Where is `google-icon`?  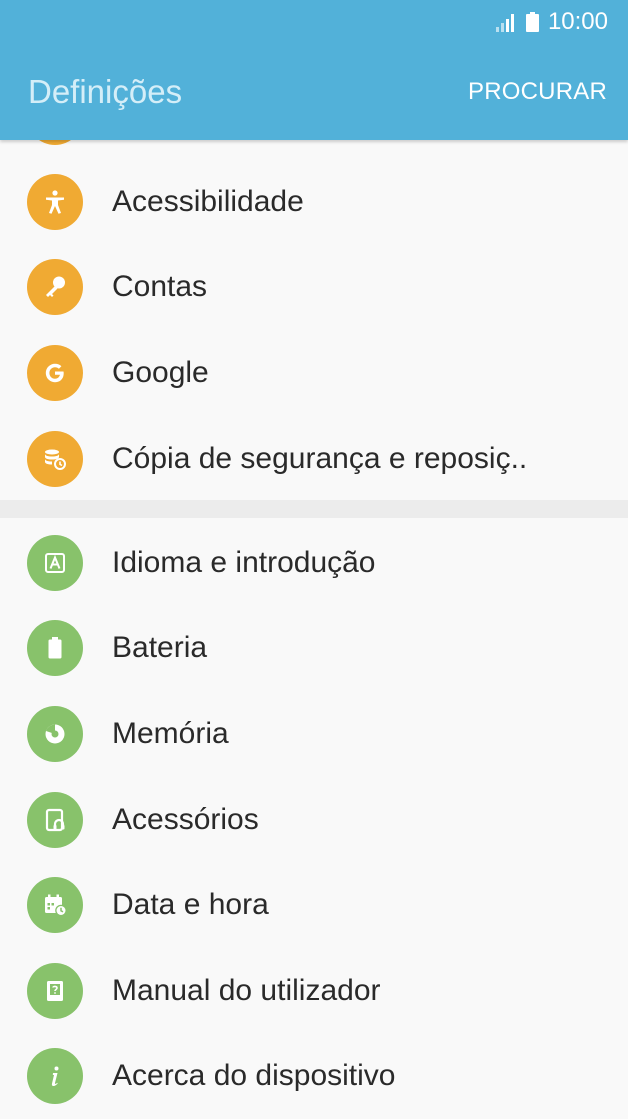
google-icon is located at coordinates (55, 372).